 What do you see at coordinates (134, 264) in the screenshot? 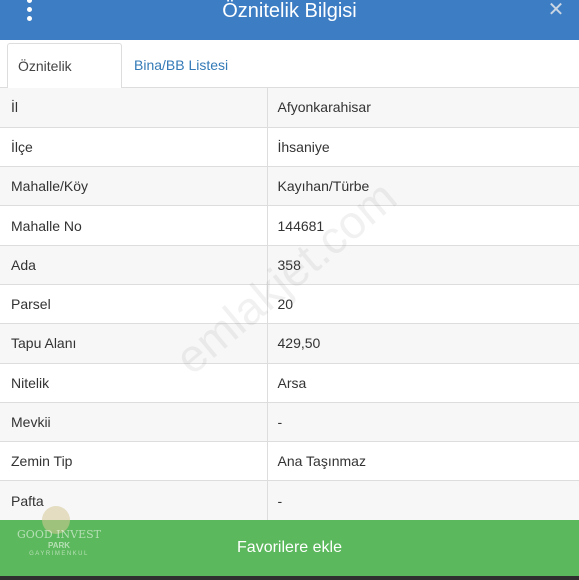
I see `attribute-label: Ada` at bounding box center [134, 264].